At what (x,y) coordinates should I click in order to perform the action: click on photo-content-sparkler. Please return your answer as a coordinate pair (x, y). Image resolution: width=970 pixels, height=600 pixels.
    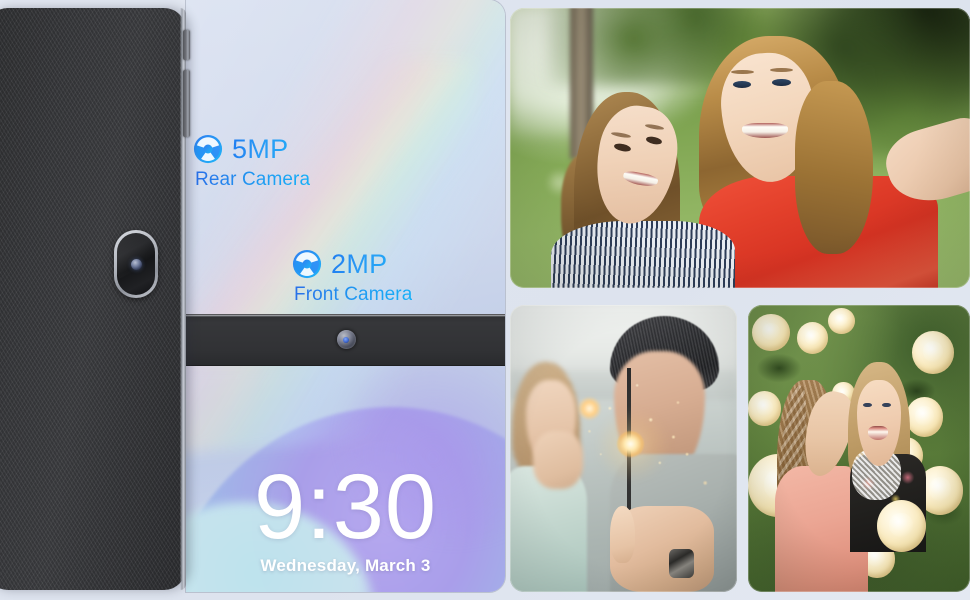
    Looking at the image, I should click on (623, 448).